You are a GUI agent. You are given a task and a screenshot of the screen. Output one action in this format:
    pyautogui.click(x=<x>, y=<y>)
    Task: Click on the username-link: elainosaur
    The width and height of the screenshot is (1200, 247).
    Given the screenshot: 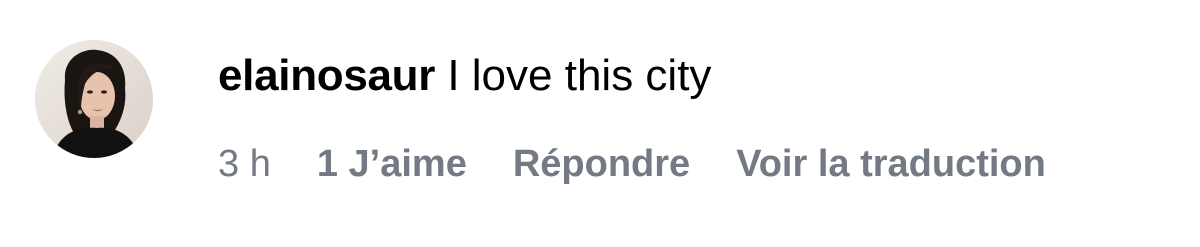 What is the action you would take?
    pyautogui.click(x=326, y=75)
    